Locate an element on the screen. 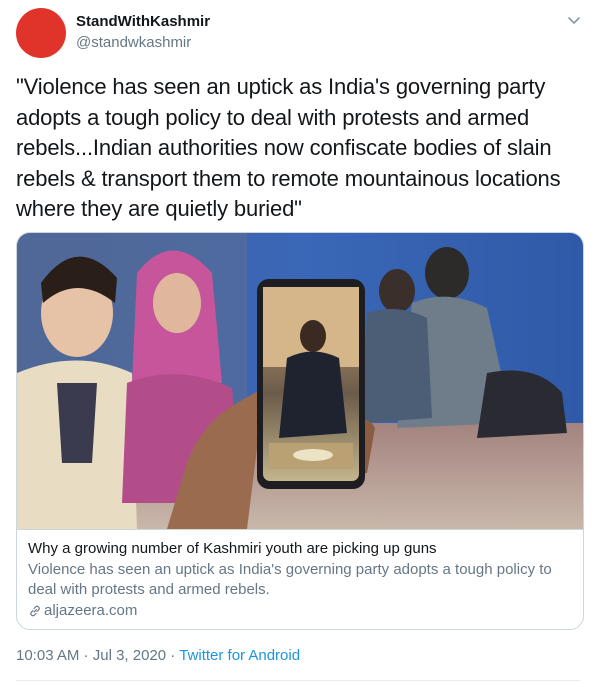 The height and width of the screenshot is (682, 596). tweet-menu-button is located at coordinates (574, 20).